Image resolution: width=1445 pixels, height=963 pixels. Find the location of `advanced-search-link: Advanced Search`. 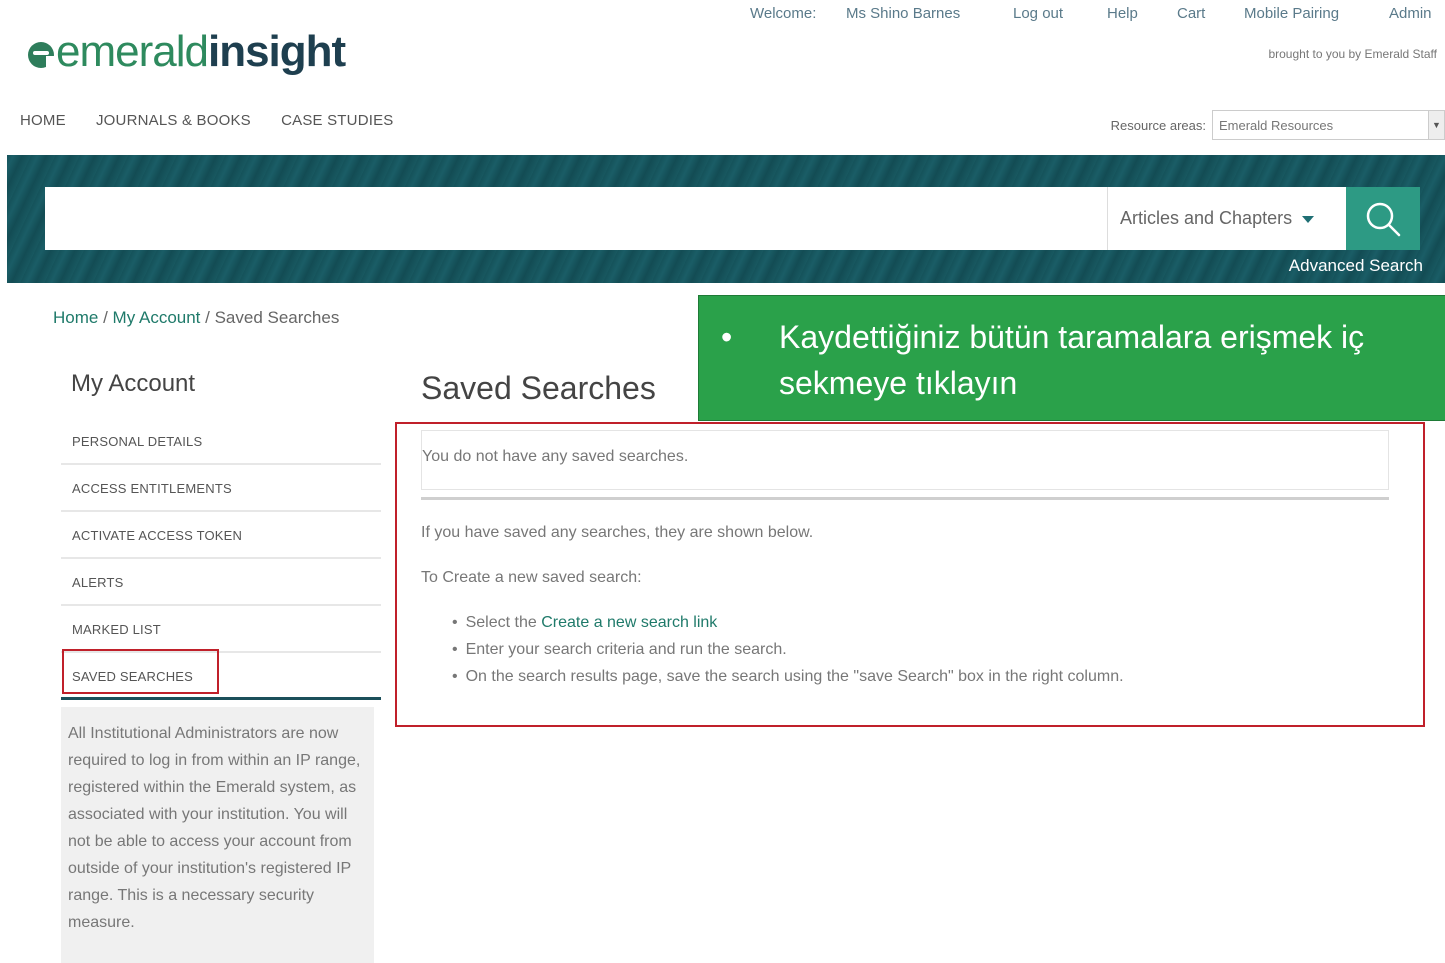

advanced-search-link: Advanced Search is located at coordinates (1356, 266).